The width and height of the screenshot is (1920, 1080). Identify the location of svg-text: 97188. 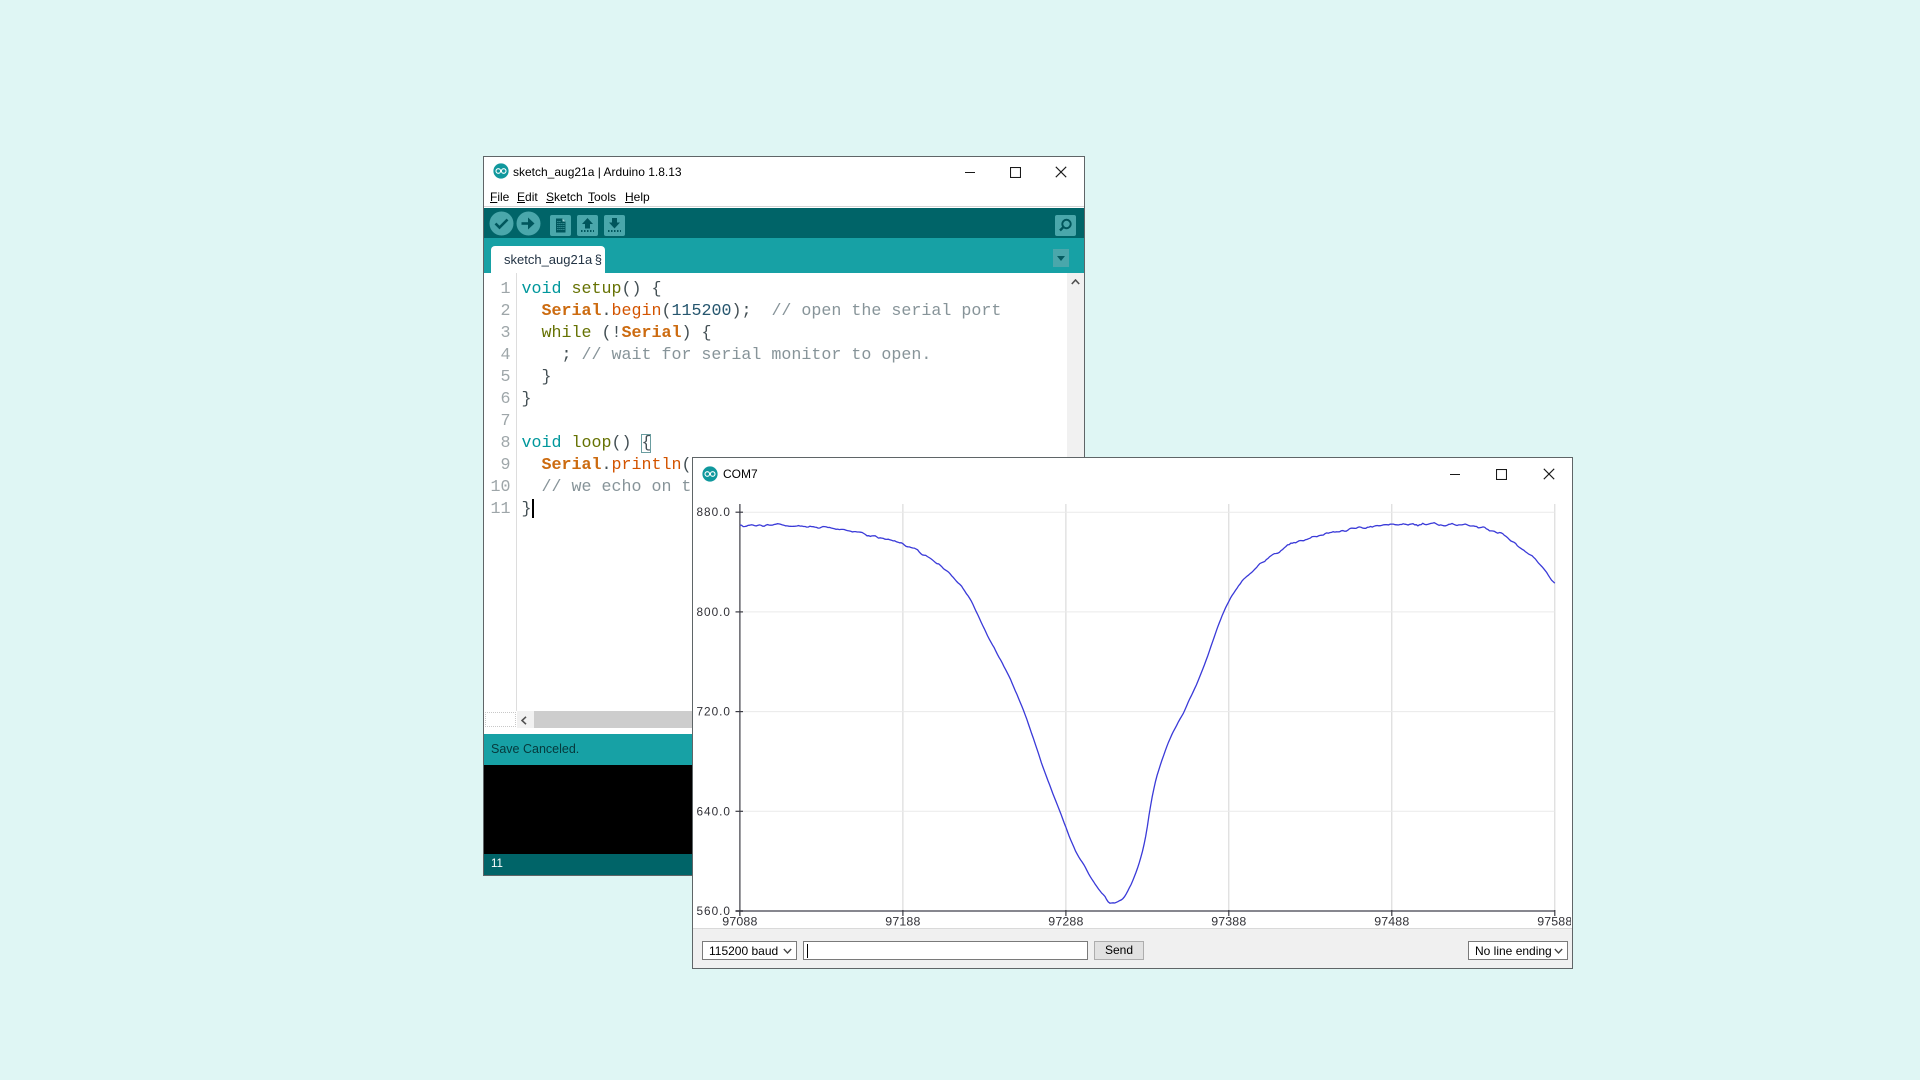
(902, 922).